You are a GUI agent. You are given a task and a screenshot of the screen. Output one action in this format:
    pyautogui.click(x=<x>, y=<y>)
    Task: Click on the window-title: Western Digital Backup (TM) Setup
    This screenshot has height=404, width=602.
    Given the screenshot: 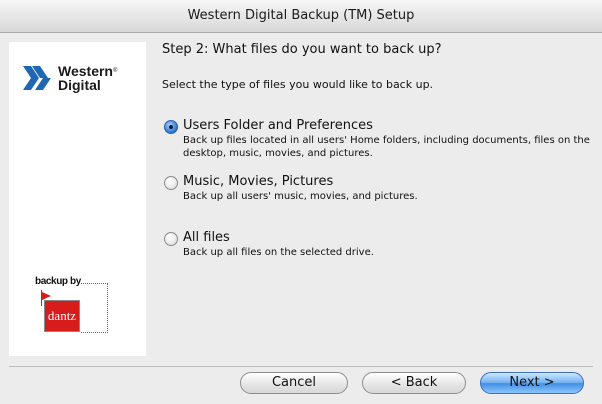 What is the action you would take?
    pyautogui.click(x=301, y=16)
    